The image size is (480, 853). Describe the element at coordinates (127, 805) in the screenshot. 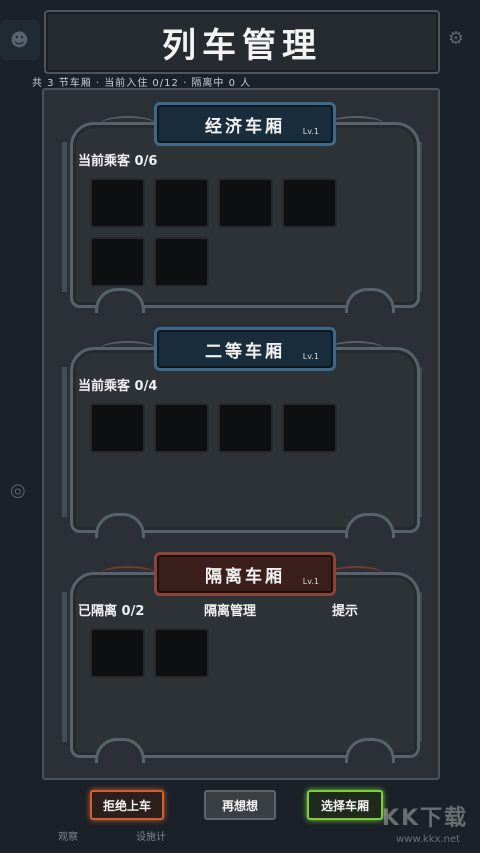

I see `reject-boarding-button: 拒绝上车` at that location.